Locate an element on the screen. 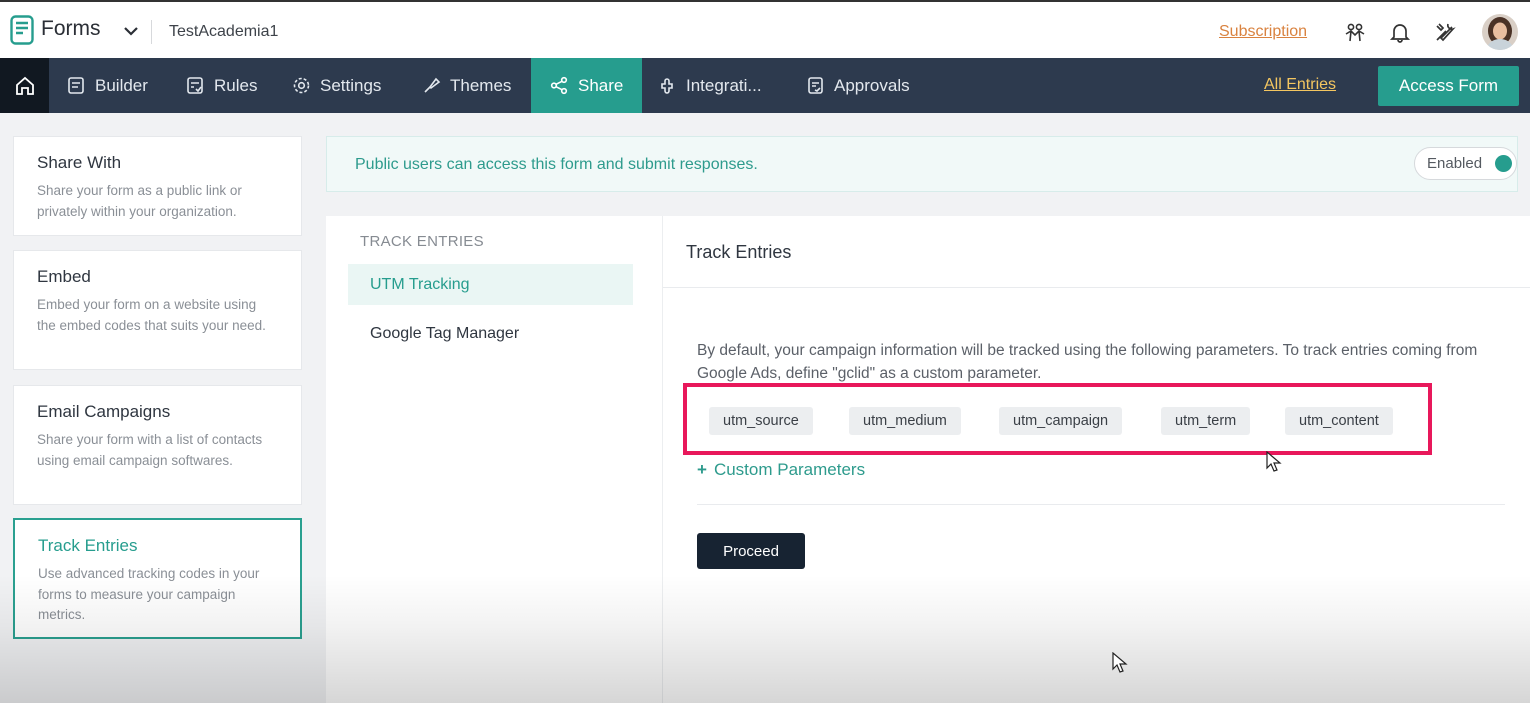 Image resolution: width=1530 pixels, height=703 pixels. form-name: TestAcademia1 is located at coordinates (224, 31).